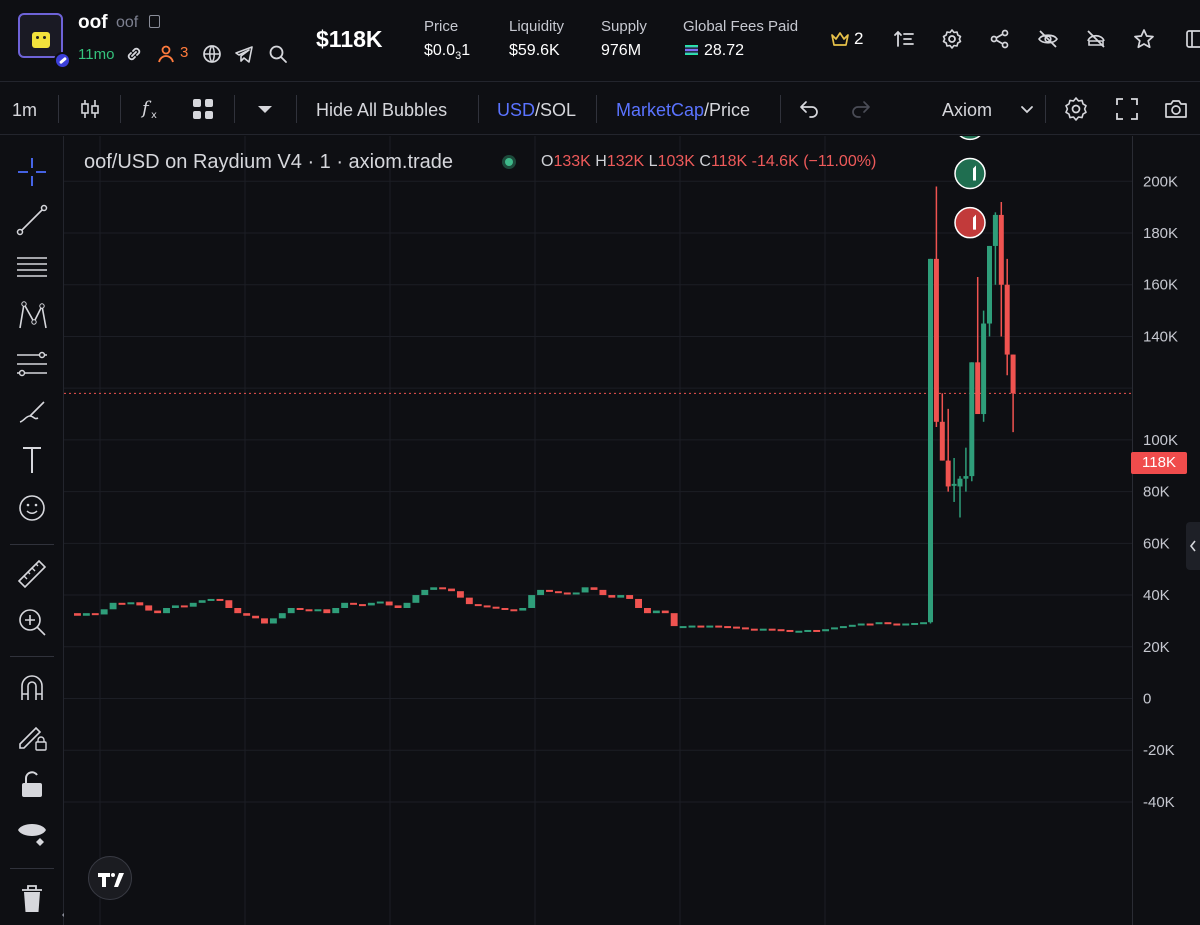 This screenshot has width=1200, height=925. Describe the element at coordinates (840, 39) in the screenshot. I see `crown-icon` at that location.